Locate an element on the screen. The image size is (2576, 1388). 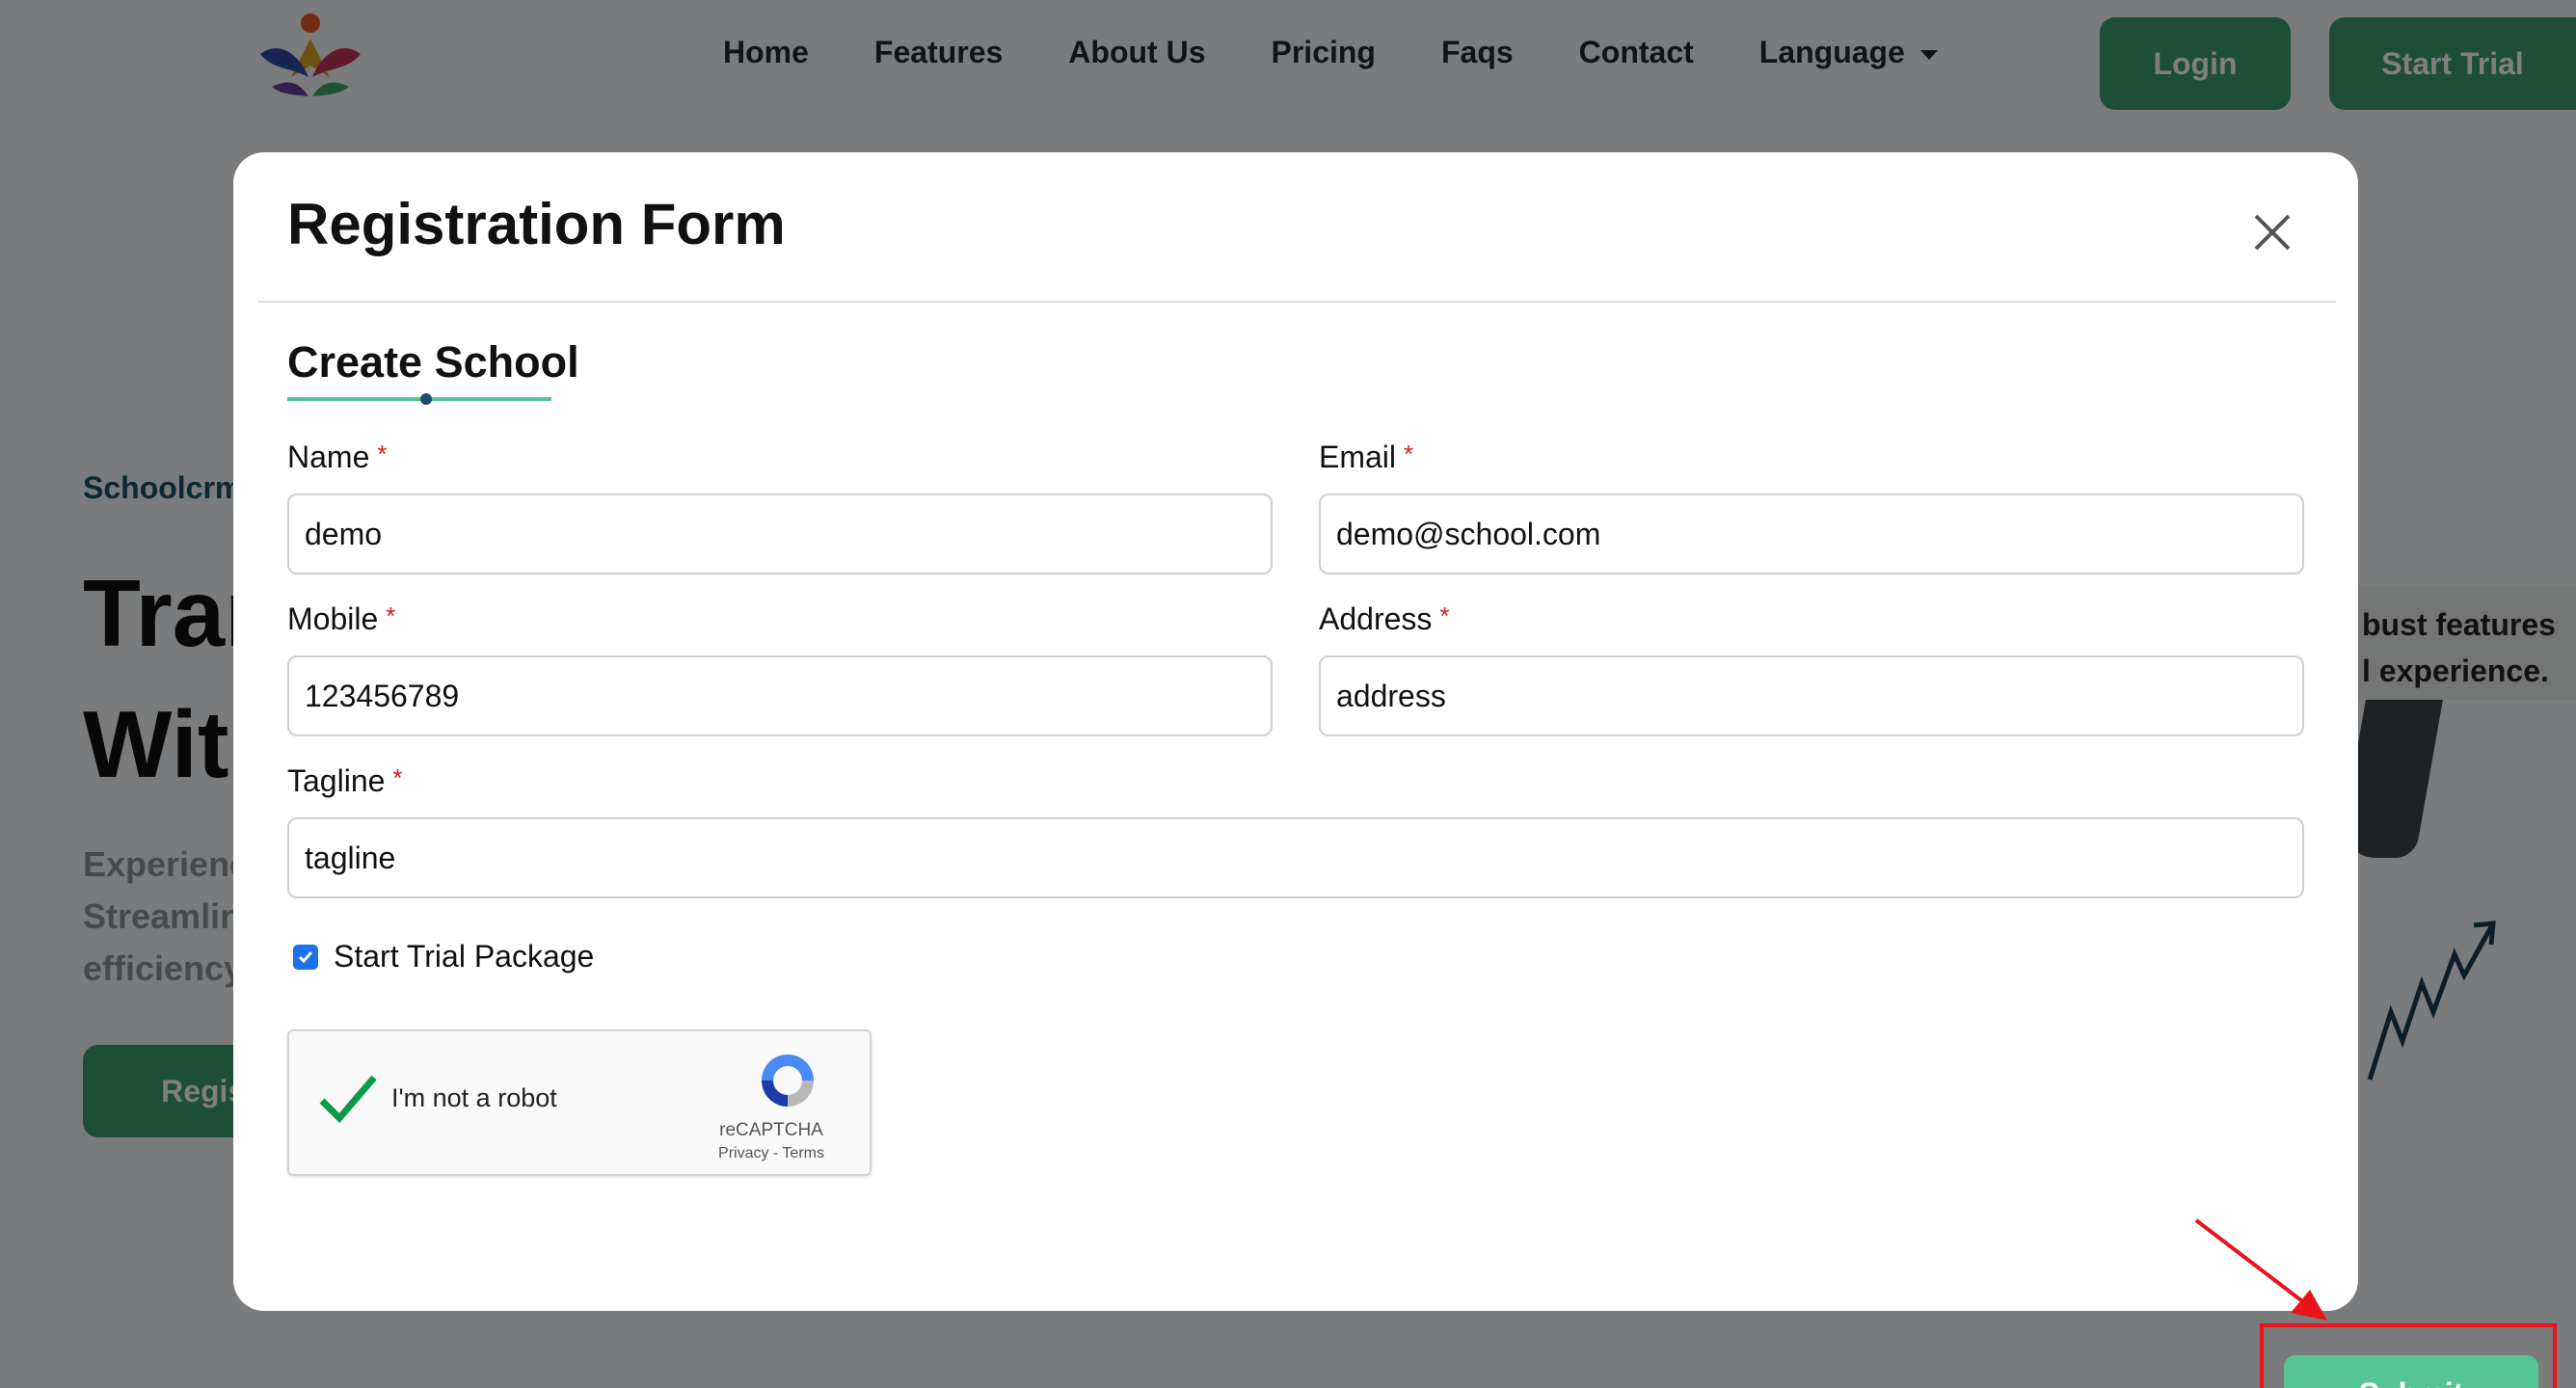
address-input is located at coordinates (1812, 695).